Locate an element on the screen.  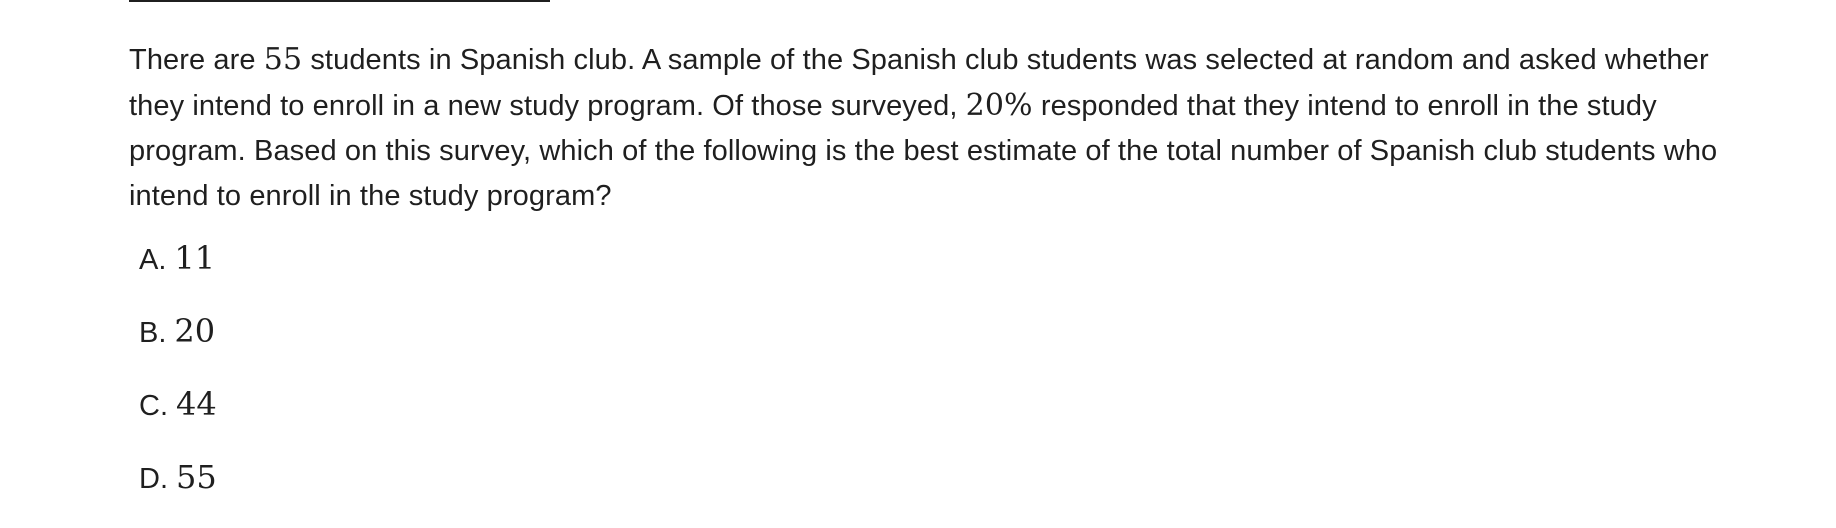
choice-letter: B. is located at coordinates (153, 333).